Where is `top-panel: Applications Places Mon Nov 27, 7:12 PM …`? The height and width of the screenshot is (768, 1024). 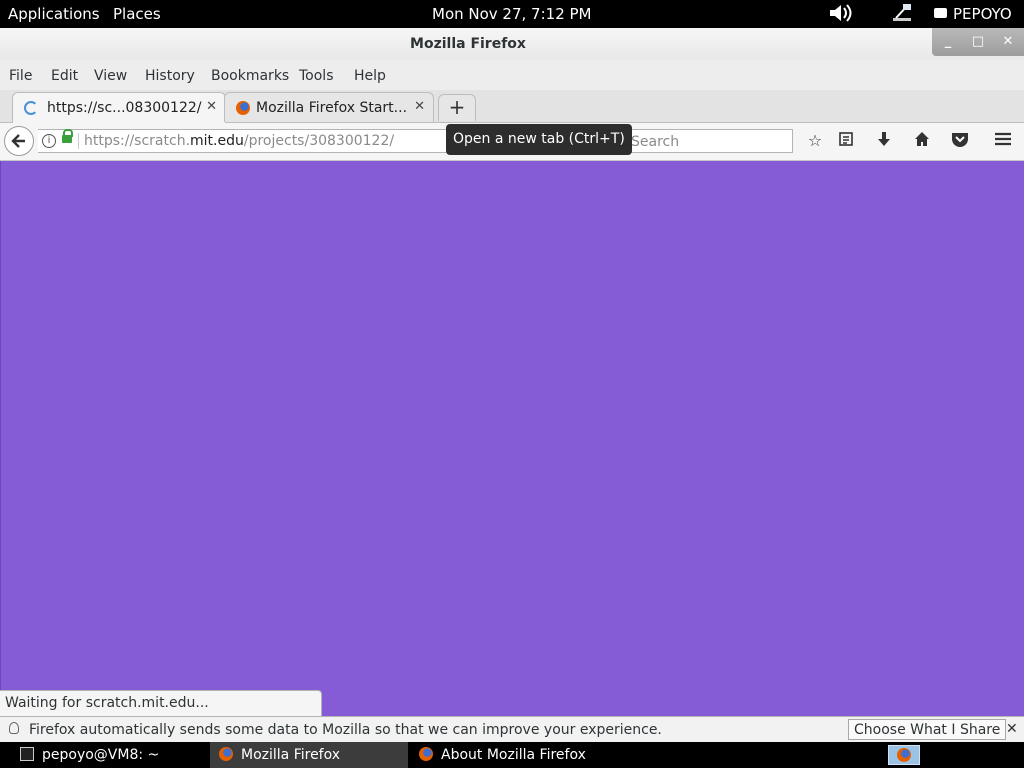
top-panel: Applications Places Mon Nov 27, 7:12 PM … is located at coordinates (512, 14).